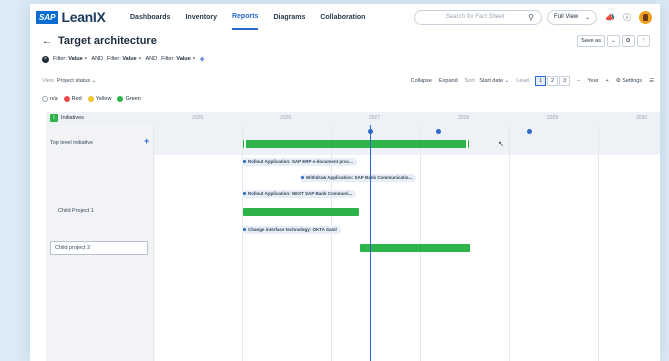  I want to click on more-icon: ⋮, so click(643, 41).